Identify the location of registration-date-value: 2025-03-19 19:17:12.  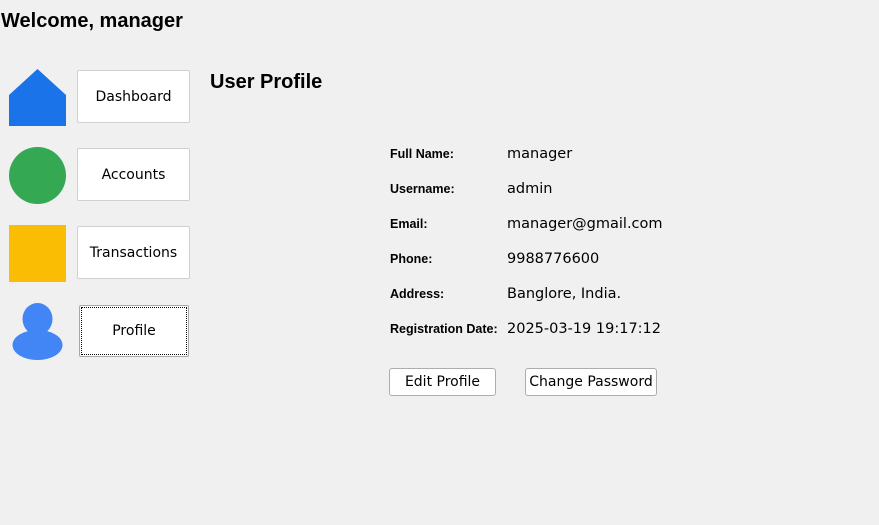
(584, 329).